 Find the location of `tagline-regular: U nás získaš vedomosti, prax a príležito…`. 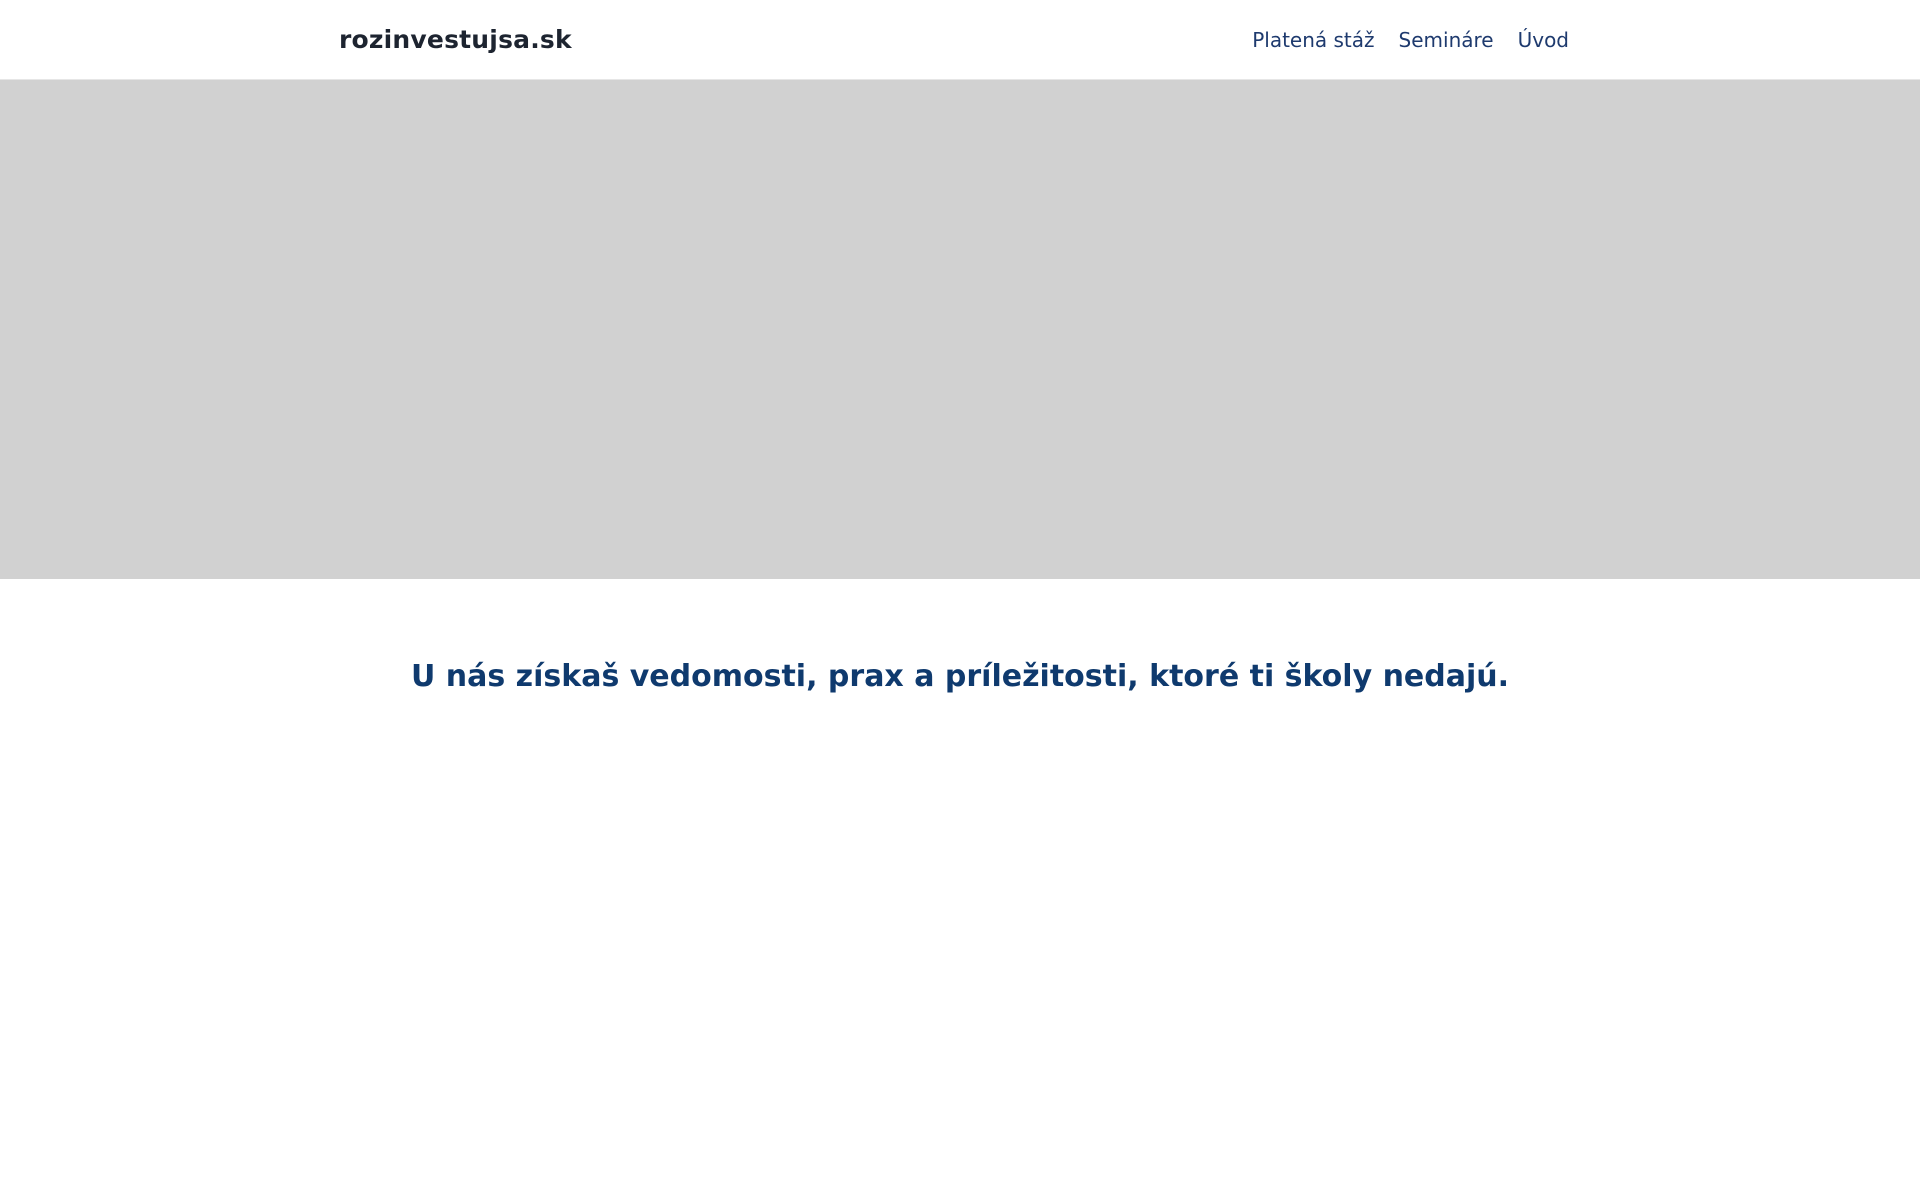

tagline-regular: U nás získaš vedomosti, prax a príležito… is located at coordinates (780, 676).